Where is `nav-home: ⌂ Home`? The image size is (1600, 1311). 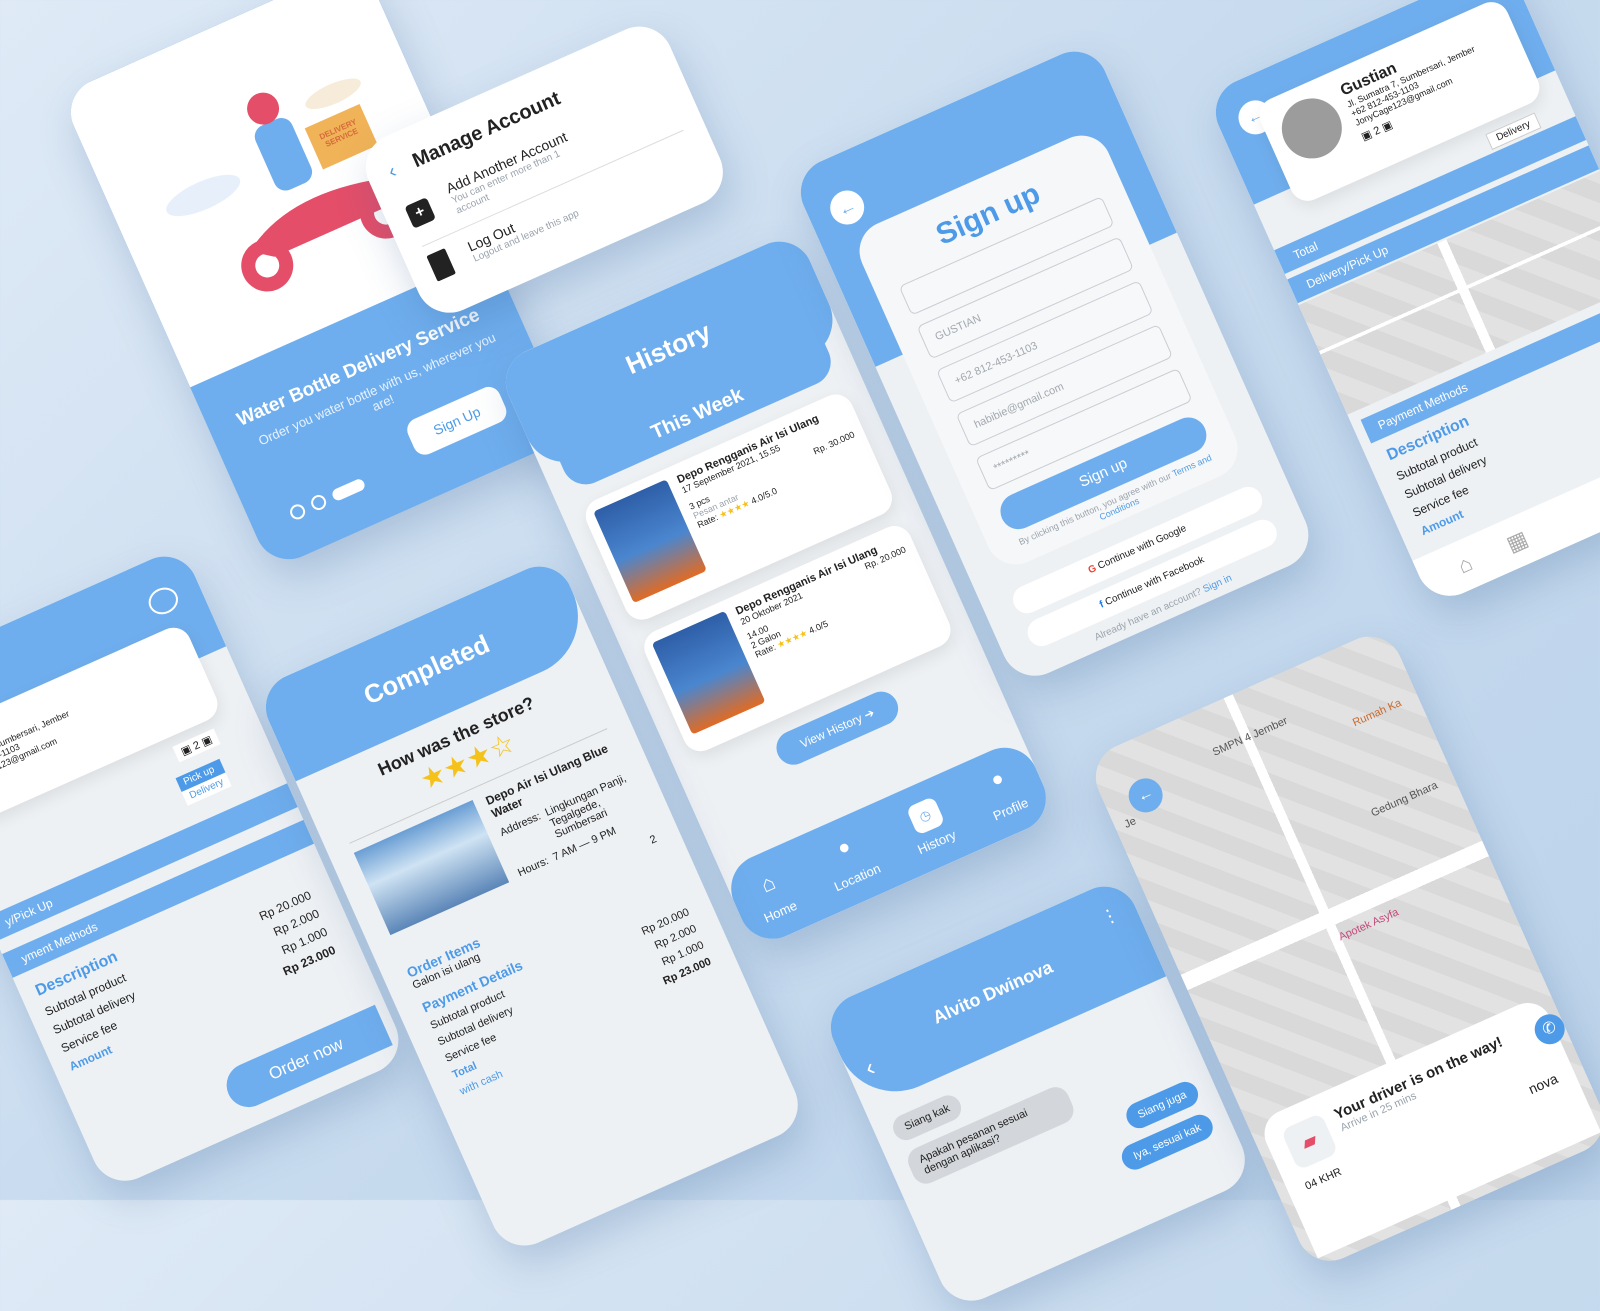
nav-home: ⌂ Home is located at coordinates (773, 894).